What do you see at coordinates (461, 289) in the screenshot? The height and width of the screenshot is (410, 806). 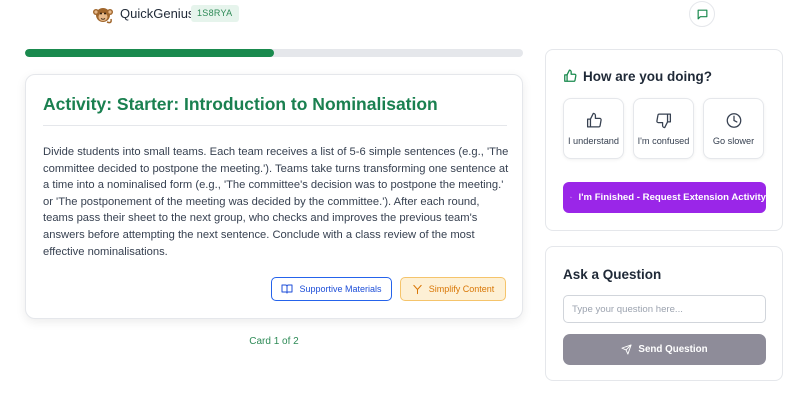 I see `simplify-content-label: Simplify Content` at bounding box center [461, 289].